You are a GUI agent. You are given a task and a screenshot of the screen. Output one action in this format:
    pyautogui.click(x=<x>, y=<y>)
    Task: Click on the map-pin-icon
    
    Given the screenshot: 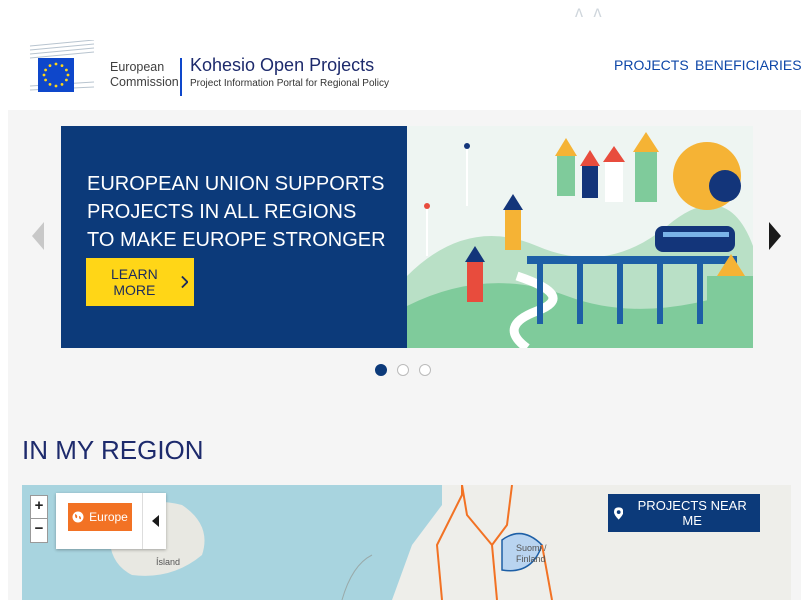 What is the action you would take?
    pyautogui.click(x=619, y=513)
    